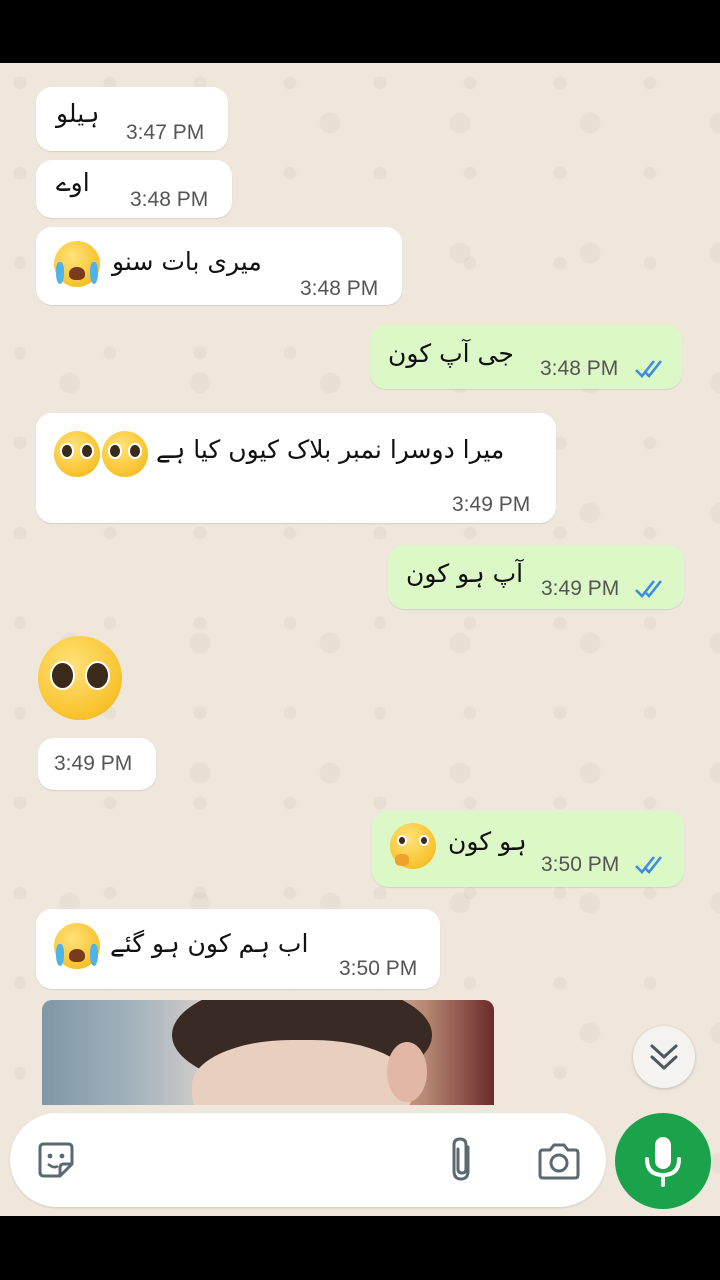  What do you see at coordinates (330, 449) in the screenshot?
I see `message-text: میرا دوسرا نمبر بلاک کیوں کیا ہے` at bounding box center [330, 449].